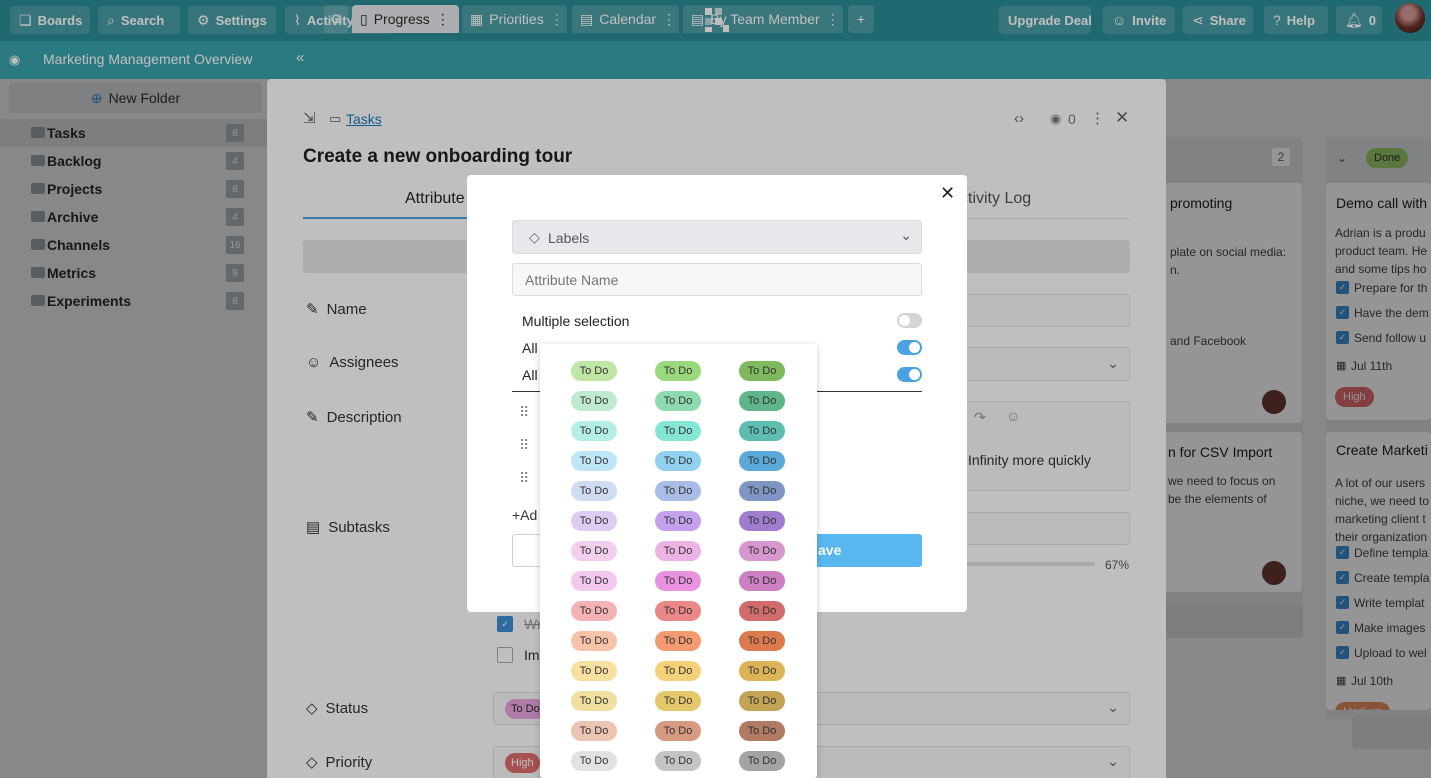 This screenshot has height=778, width=1431. Describe the element at coordinates (909, 320) in the screenshot. I see `multiple-selection-toggle` at that location.